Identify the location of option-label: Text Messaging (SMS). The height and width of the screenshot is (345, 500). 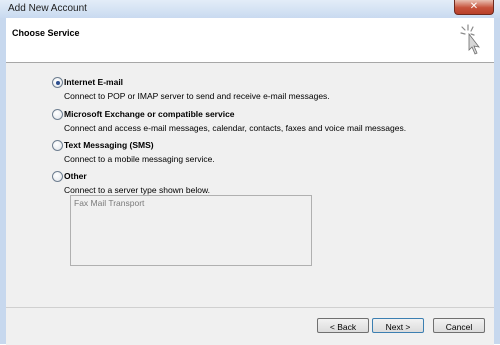
(109, 145).